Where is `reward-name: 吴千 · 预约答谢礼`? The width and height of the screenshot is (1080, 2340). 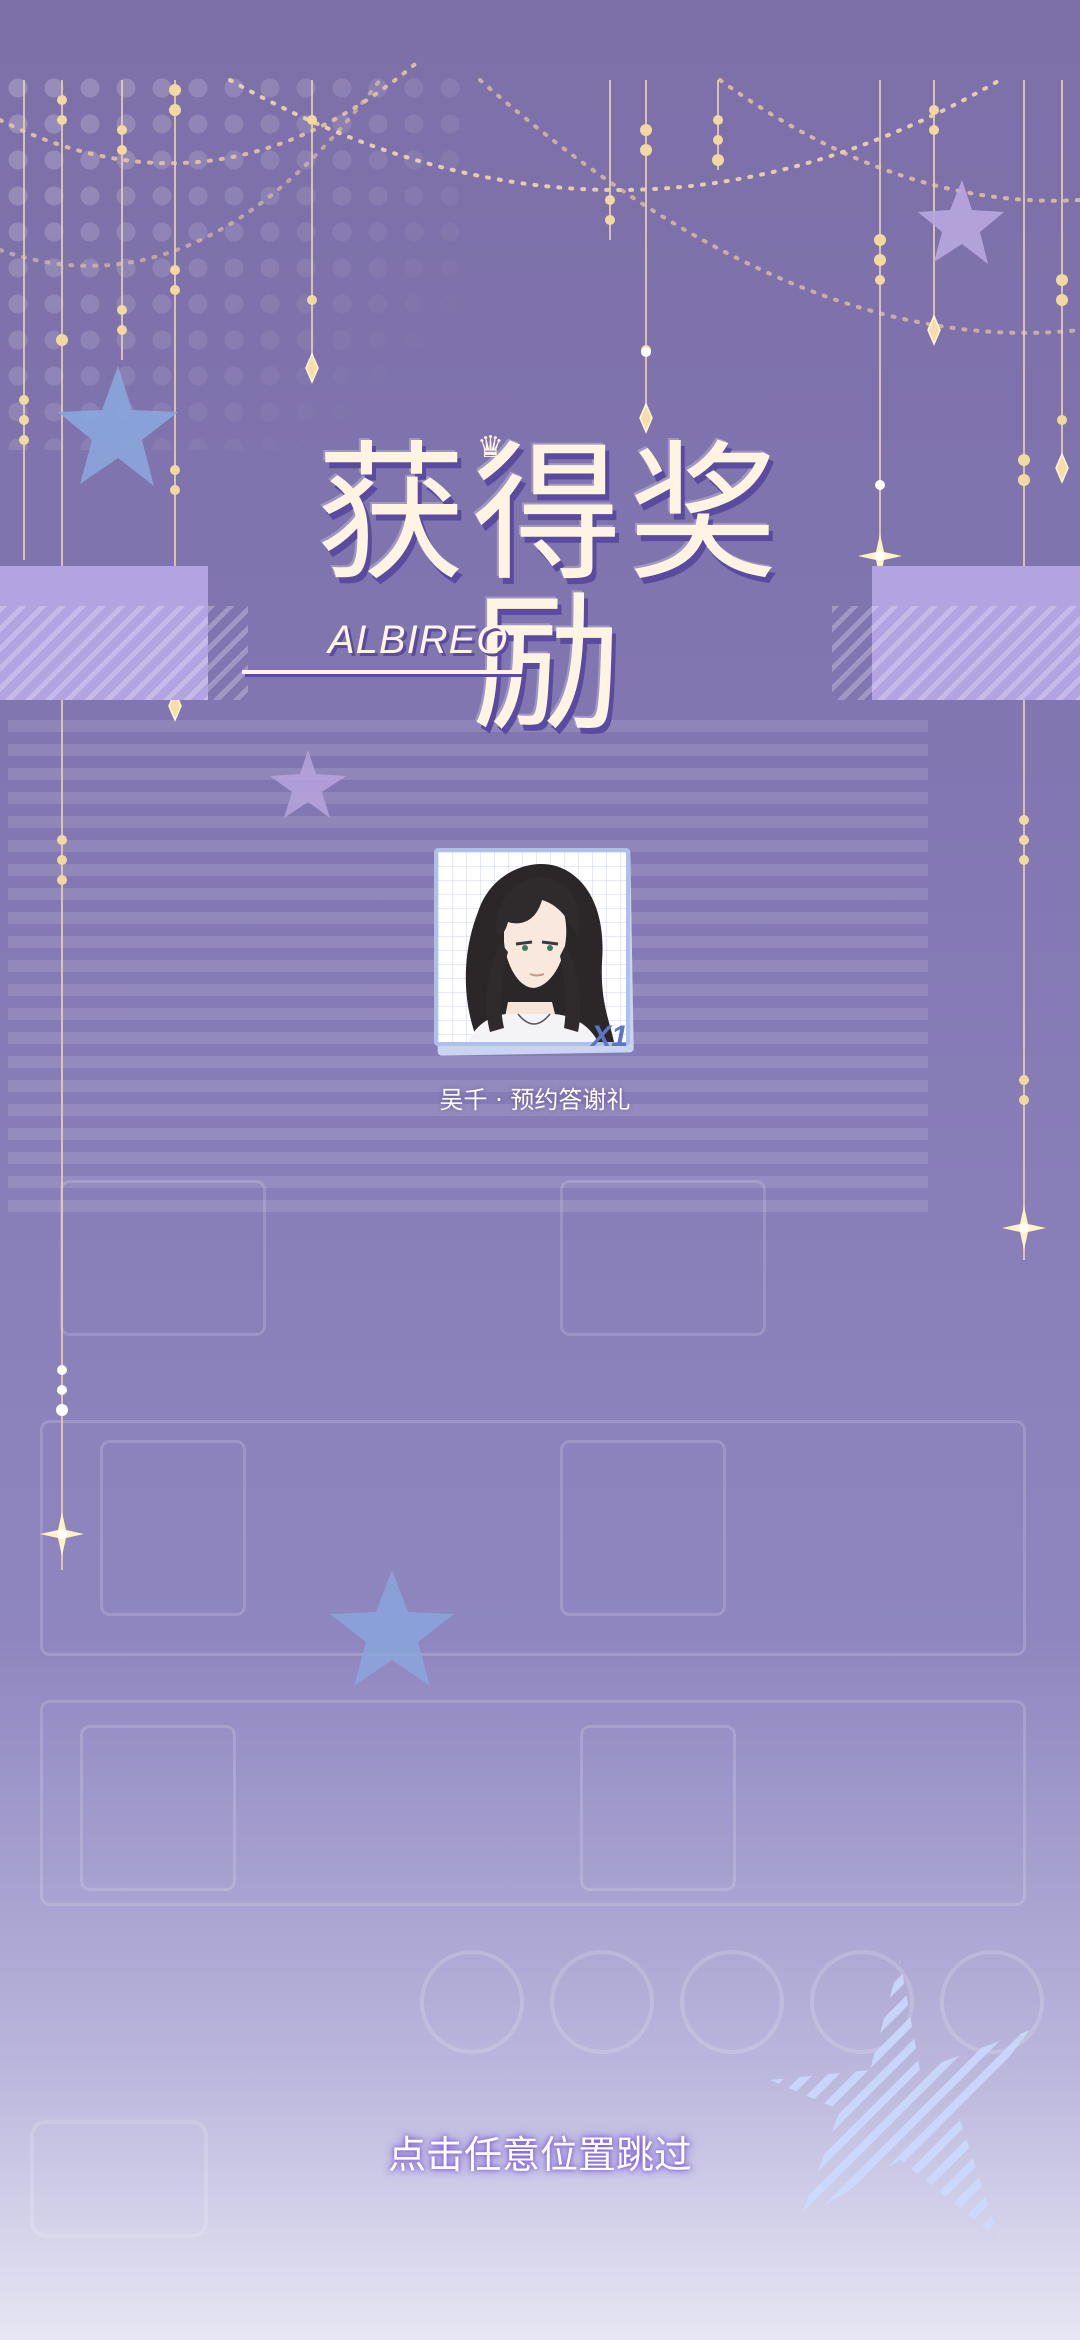 reward-name: 吴千 · 预约答谢礼 is located at coordinates (535, 1100).